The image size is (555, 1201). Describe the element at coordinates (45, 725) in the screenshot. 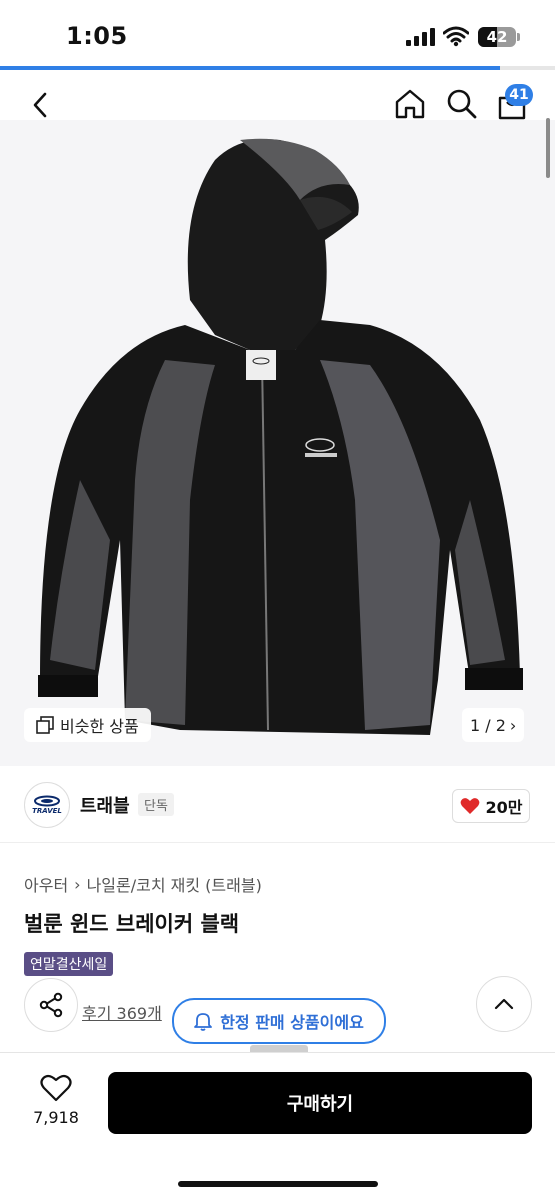

I see `similar-icon` at that location.